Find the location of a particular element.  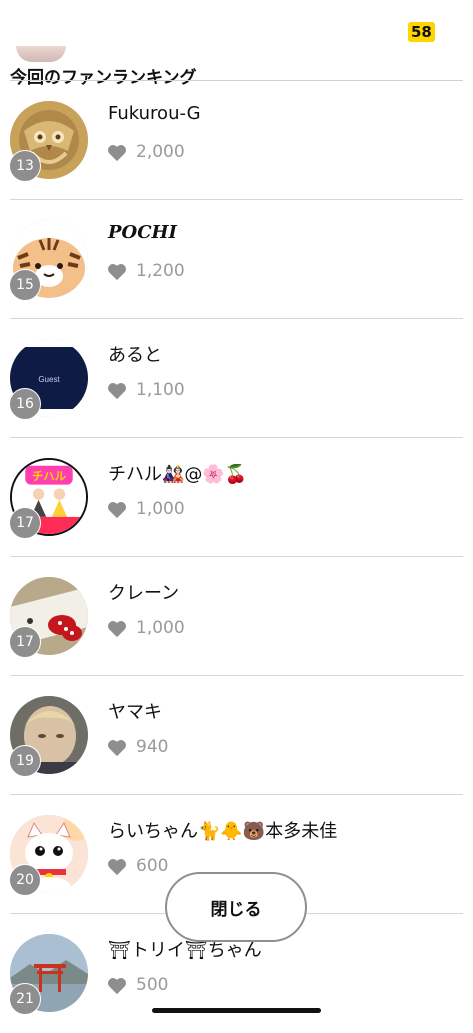

avatar-caption: Guest is located at coordinates (49, 379).